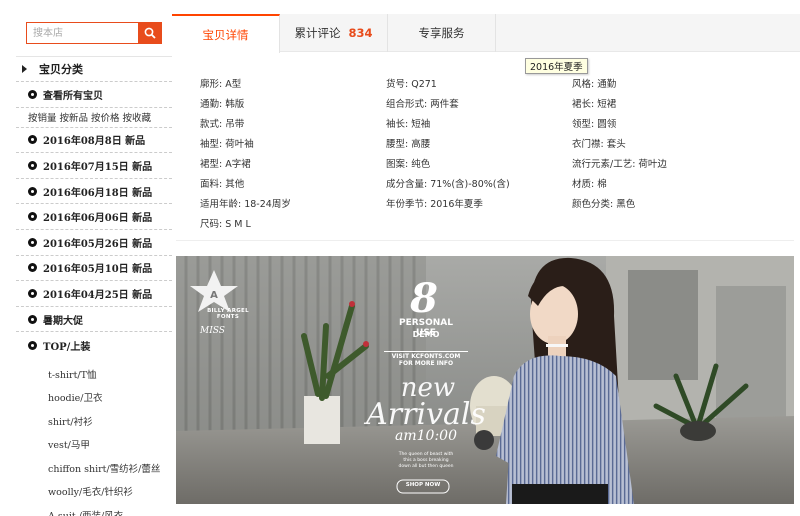 This screenshot has width=800, height=516. What do you see at coordinates (222, 104) in the screenshot?
I see `attribute: 通勤: 韩版` at bounding box center [222, 104].